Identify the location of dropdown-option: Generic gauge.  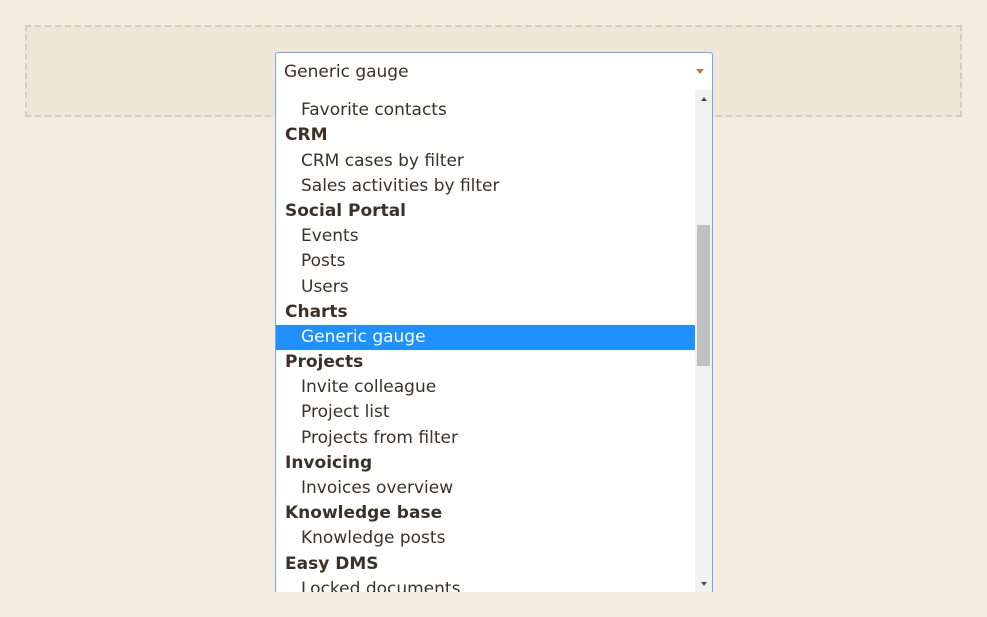
(486, 337).